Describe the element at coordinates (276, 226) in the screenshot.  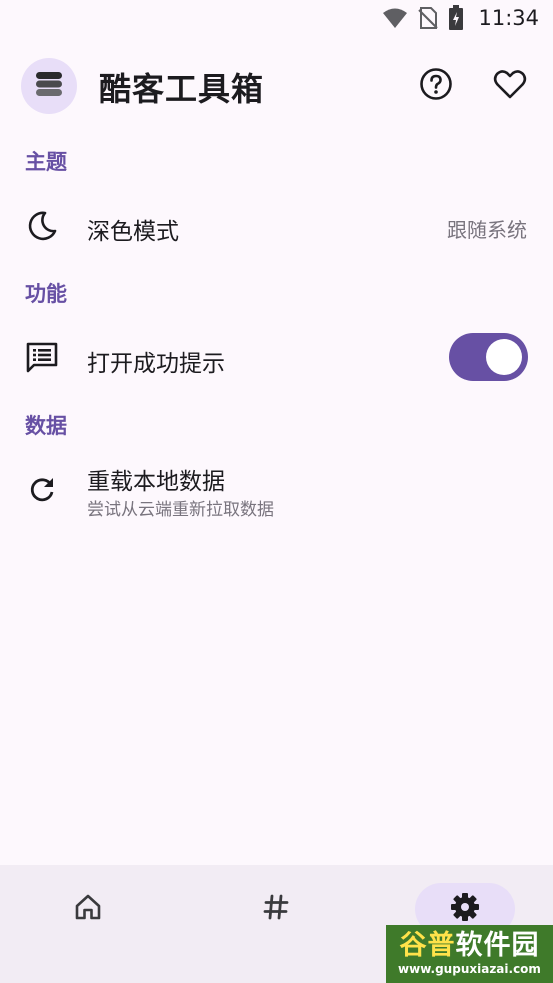
I see `dark-mode-setting: 深色模式 跟随系统` at that location.